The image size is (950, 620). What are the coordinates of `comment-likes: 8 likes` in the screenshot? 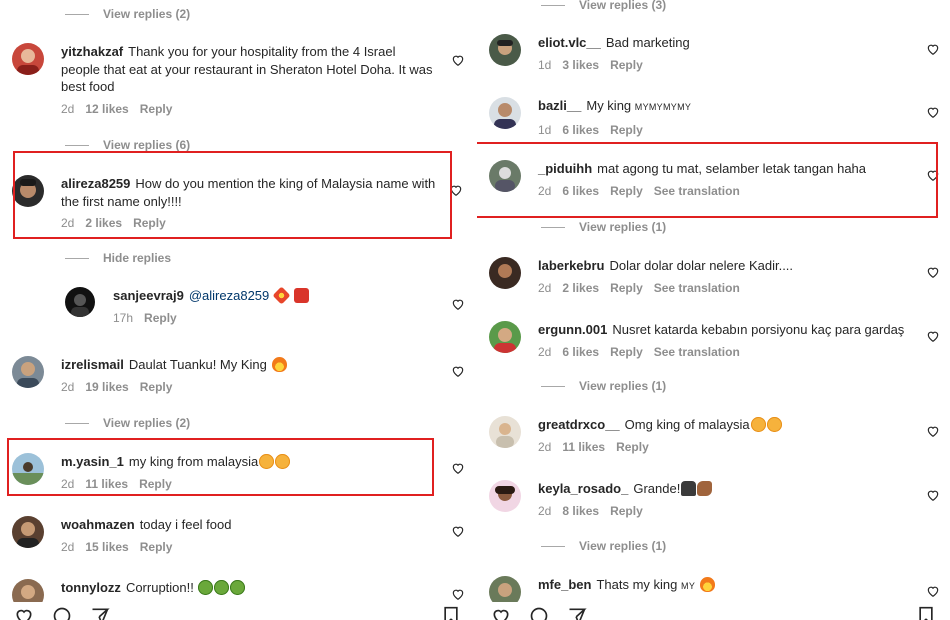 It's located at (580, 511).